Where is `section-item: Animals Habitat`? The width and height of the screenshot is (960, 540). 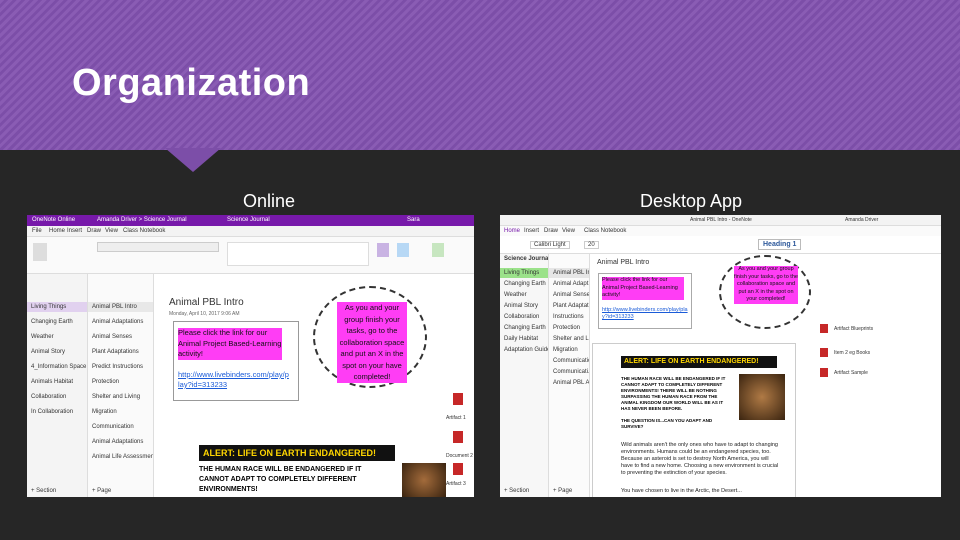 section-item: Animals Habitat is located at coordinates (57, 382).